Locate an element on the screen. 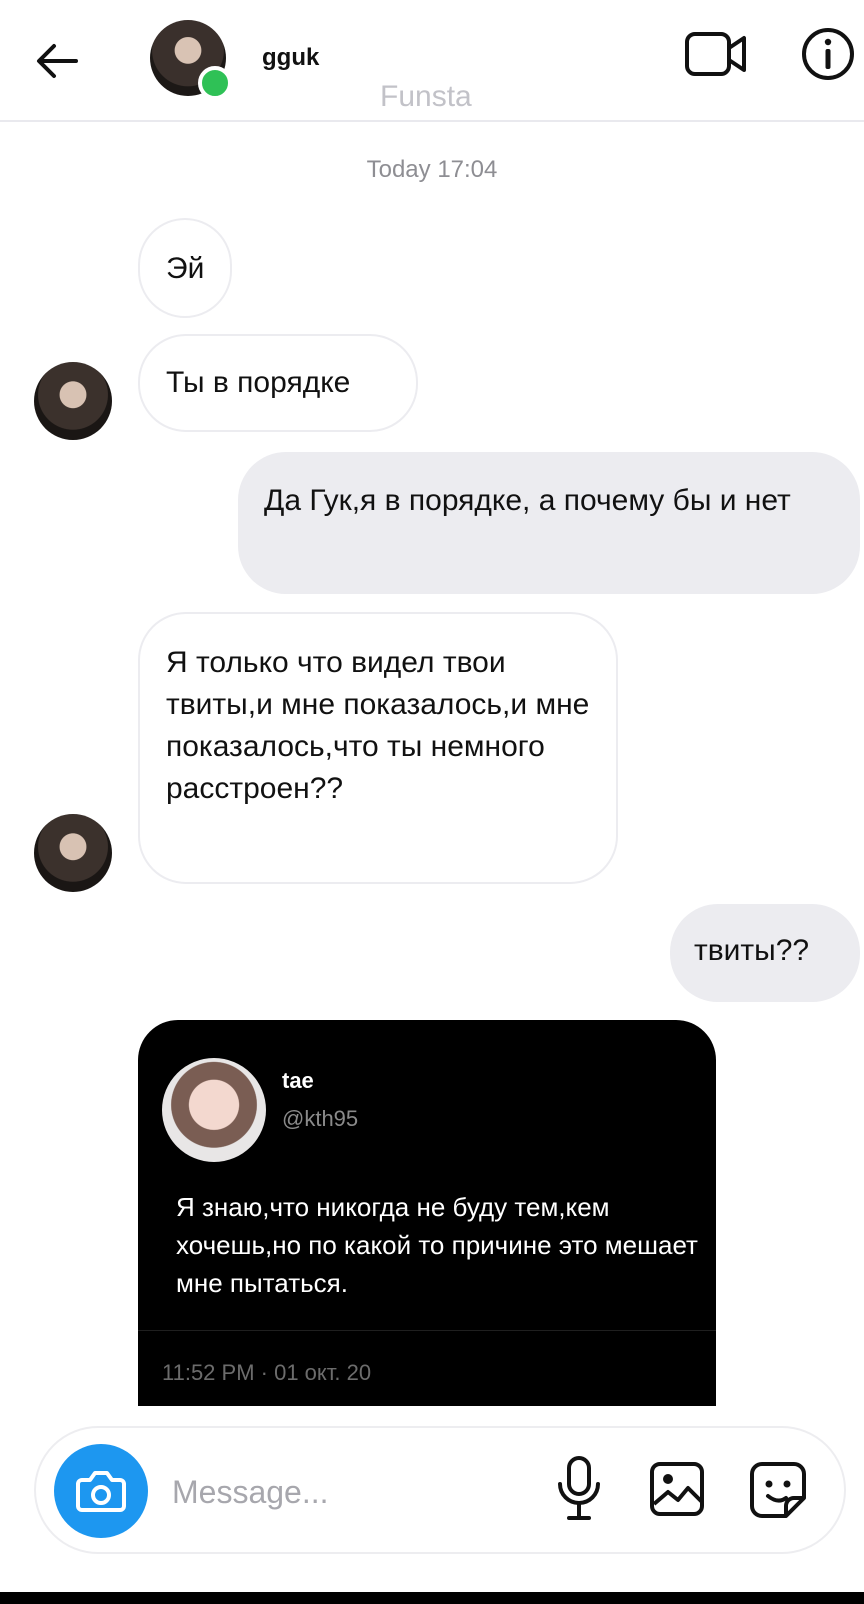 The height and width of the screenshot is (1604, 864). message-bubble-incoming: Эй is located at coordinates (185, 268).